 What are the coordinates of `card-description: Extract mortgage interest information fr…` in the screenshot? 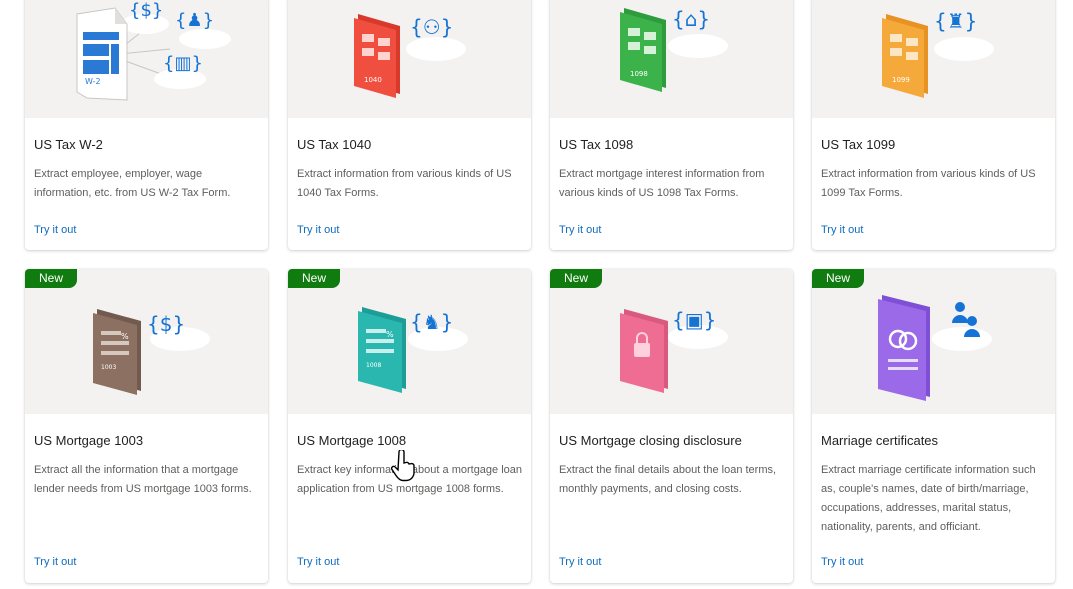 It's located at (662, 183).